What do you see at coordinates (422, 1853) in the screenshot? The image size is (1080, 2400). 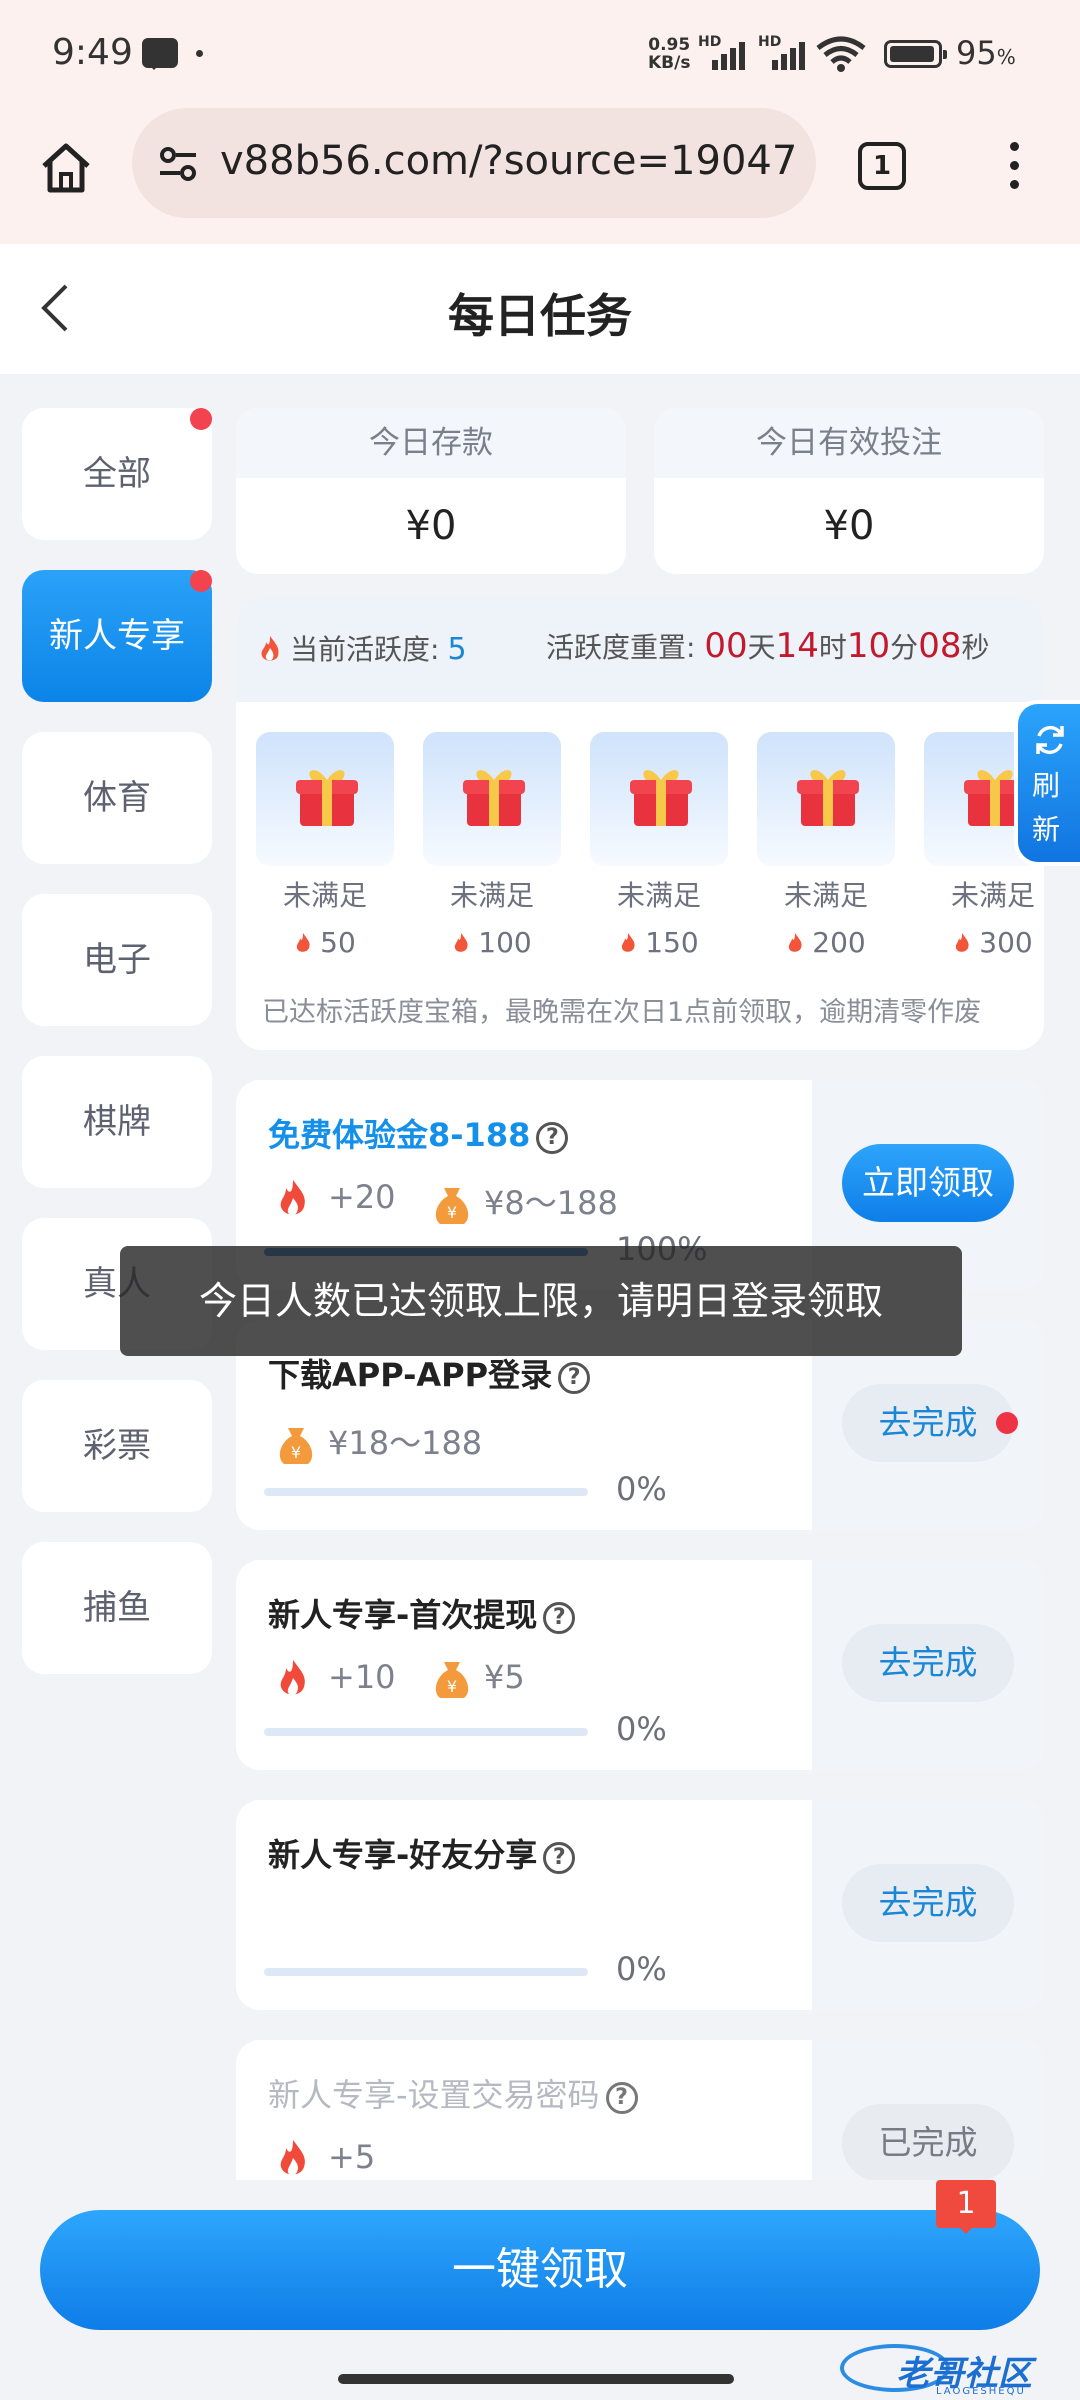 I see `task-title: 新人专享-好友分享?` at bounding box center [422, 1853].